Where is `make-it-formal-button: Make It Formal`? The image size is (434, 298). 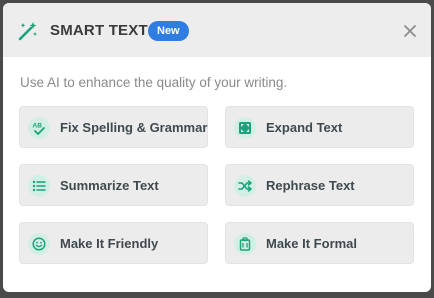
make-it-formal-button: Make It Formal is located at coordinates (319, 243).